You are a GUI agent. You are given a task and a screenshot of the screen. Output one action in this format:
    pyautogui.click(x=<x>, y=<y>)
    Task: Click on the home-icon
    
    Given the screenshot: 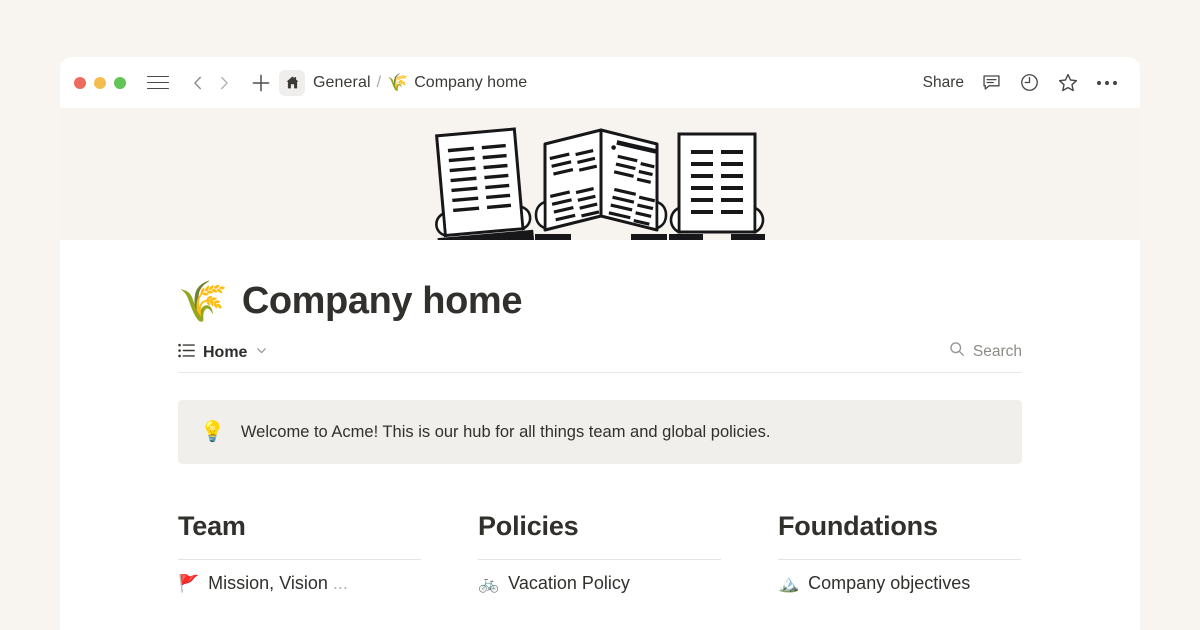 What is the action you would take?
    pyautogui.click(x=292, y=82)
    